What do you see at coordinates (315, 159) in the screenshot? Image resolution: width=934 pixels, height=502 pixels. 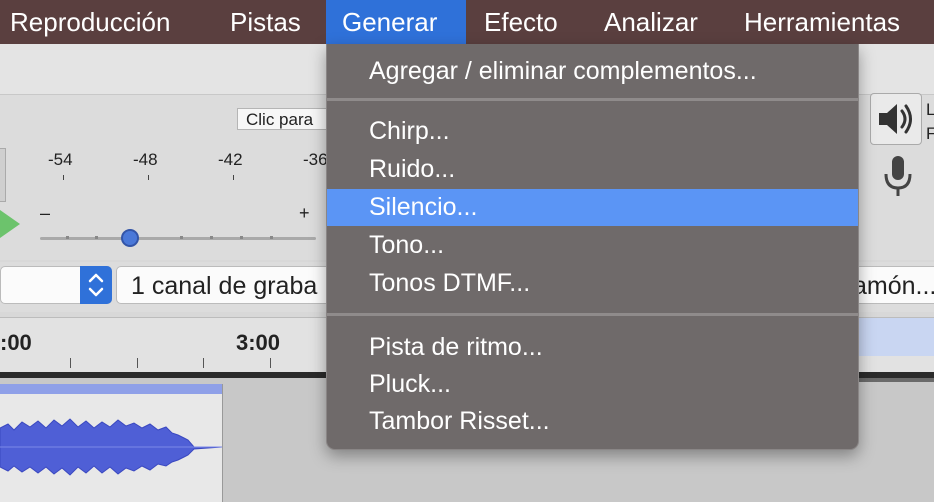 I see `meter-tick-label: -36` at bounding box center [315, 159].